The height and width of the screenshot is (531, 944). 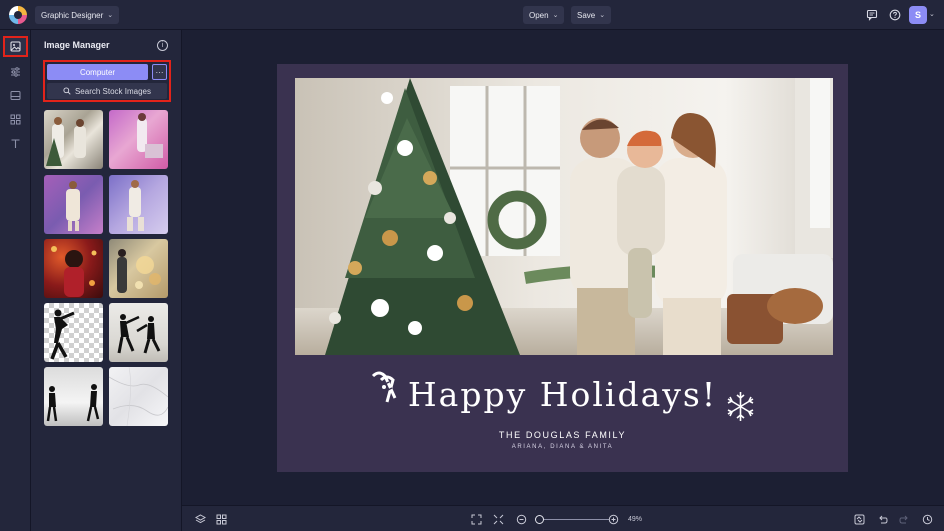 I want to click on more-options-button: ···, so click(x=159, y=72).